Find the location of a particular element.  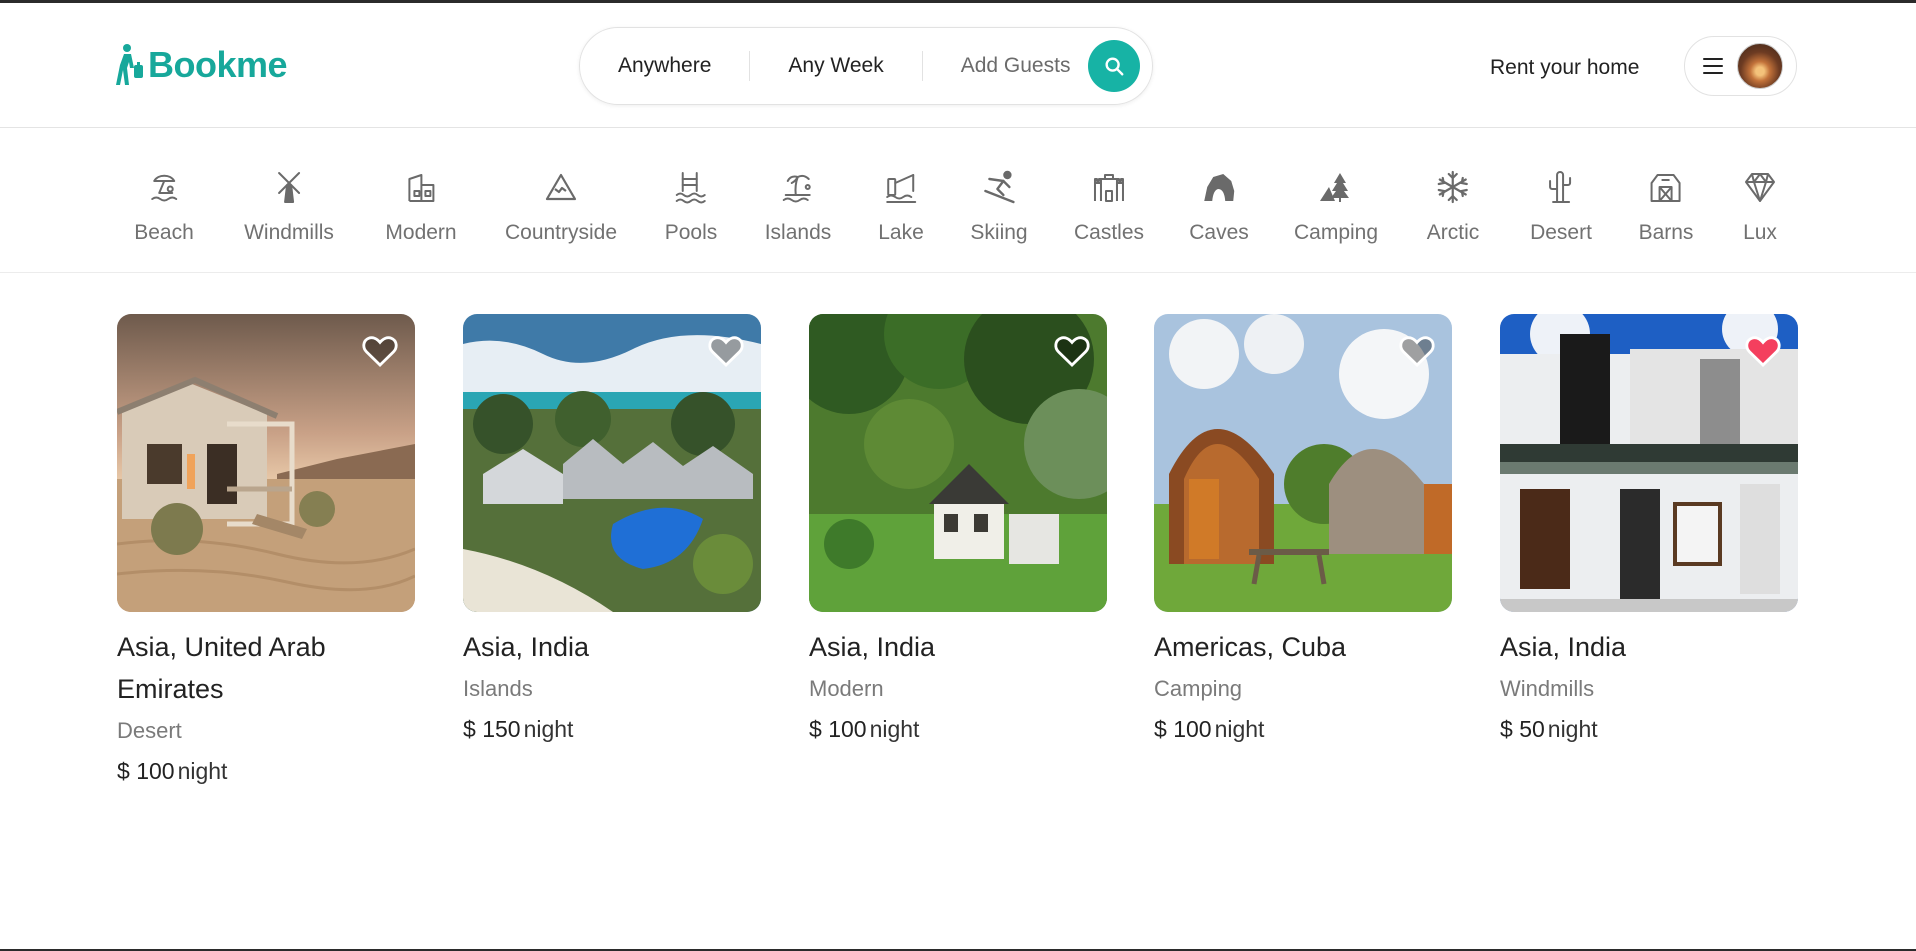

tent-tree-icon is located at coordinates (1334, 187).